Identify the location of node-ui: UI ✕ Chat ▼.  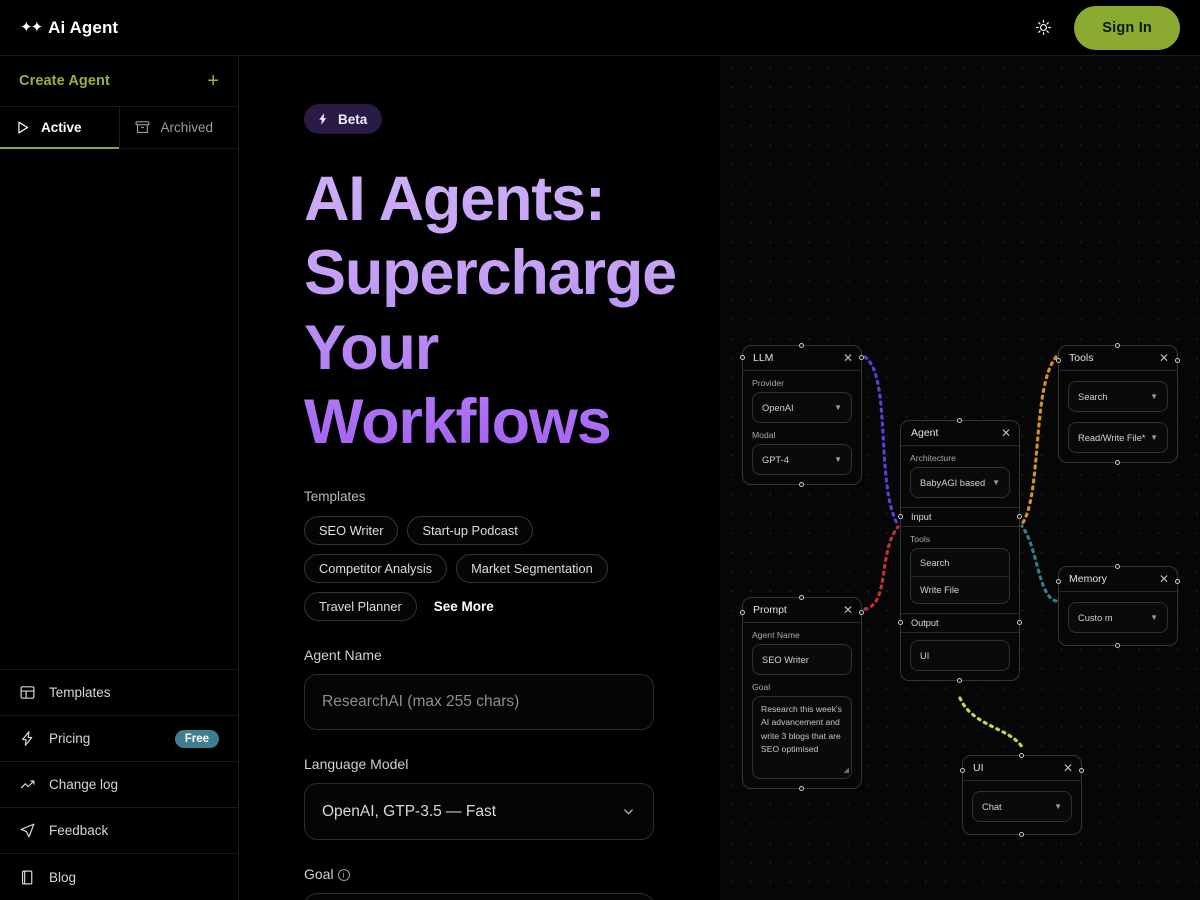
(1022, 795).